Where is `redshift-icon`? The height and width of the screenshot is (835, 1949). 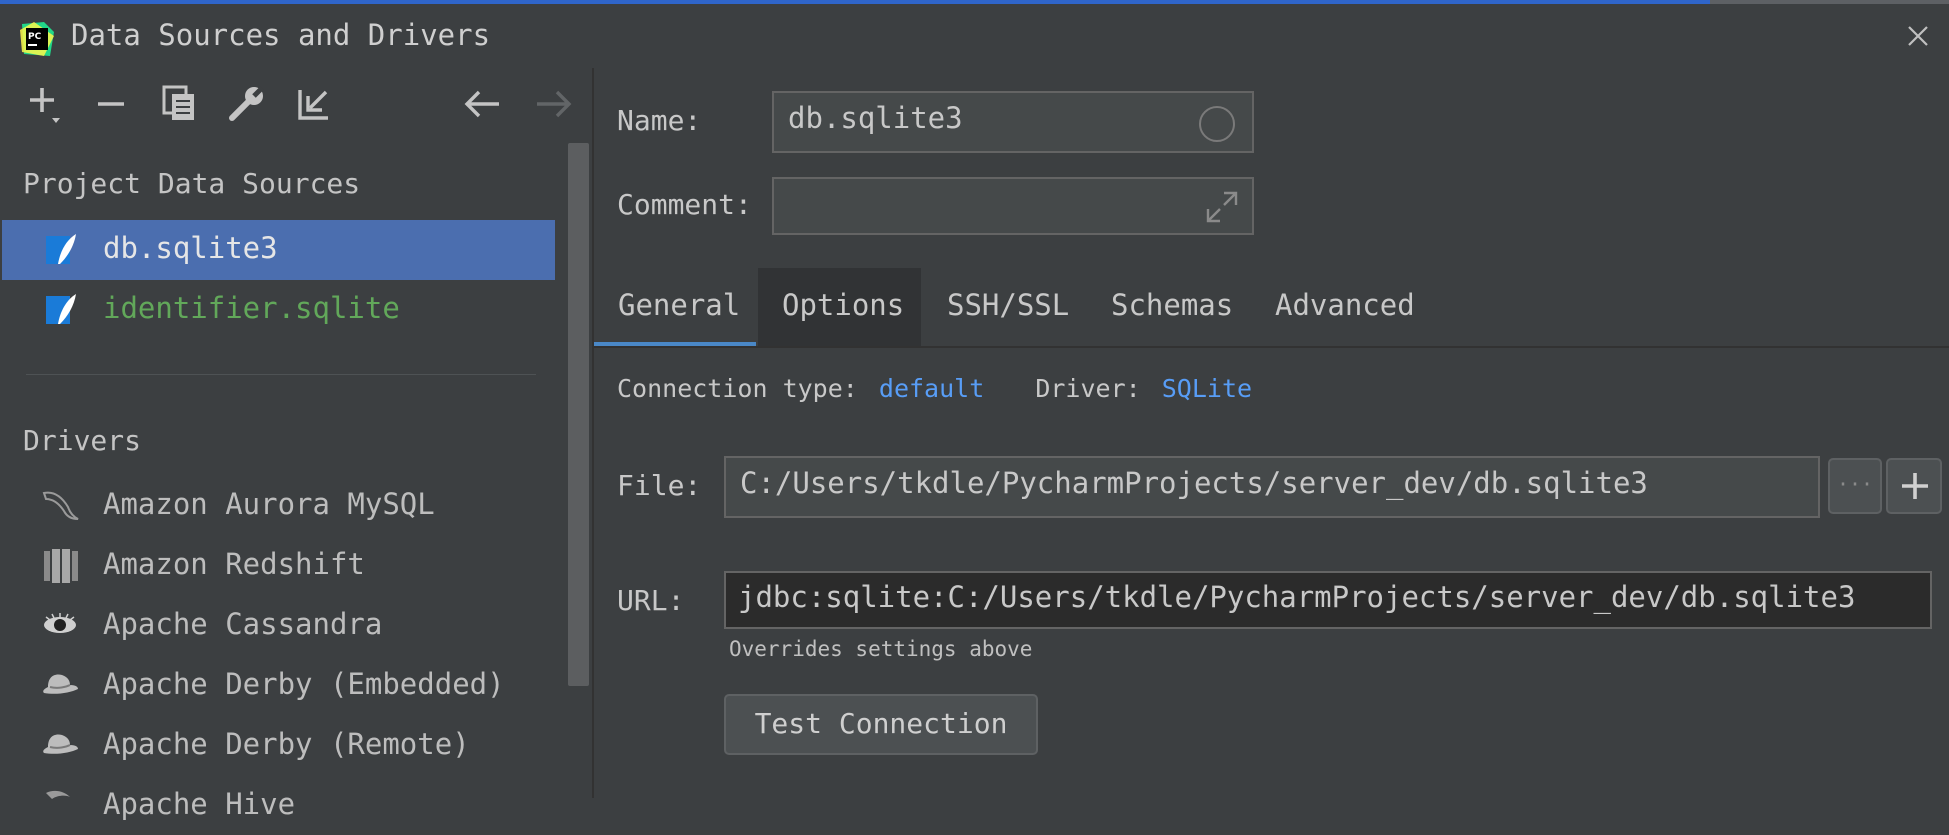
redshift-icon is located at coordinates (60, 565).